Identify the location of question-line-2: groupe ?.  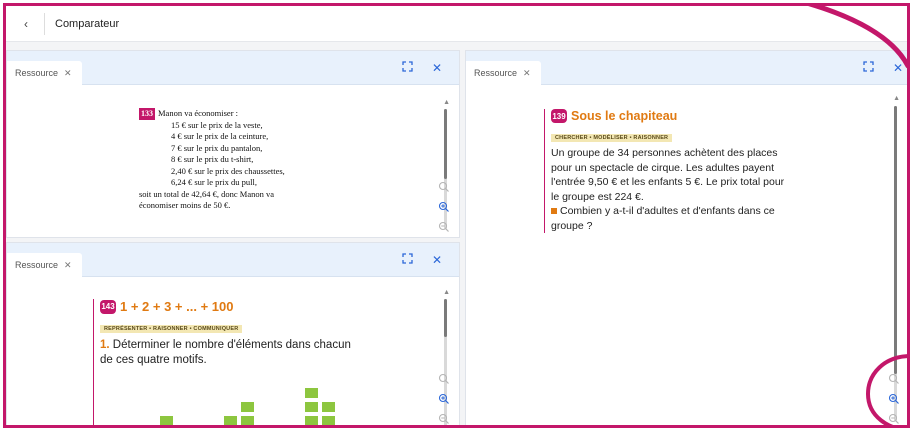
(572, 225).